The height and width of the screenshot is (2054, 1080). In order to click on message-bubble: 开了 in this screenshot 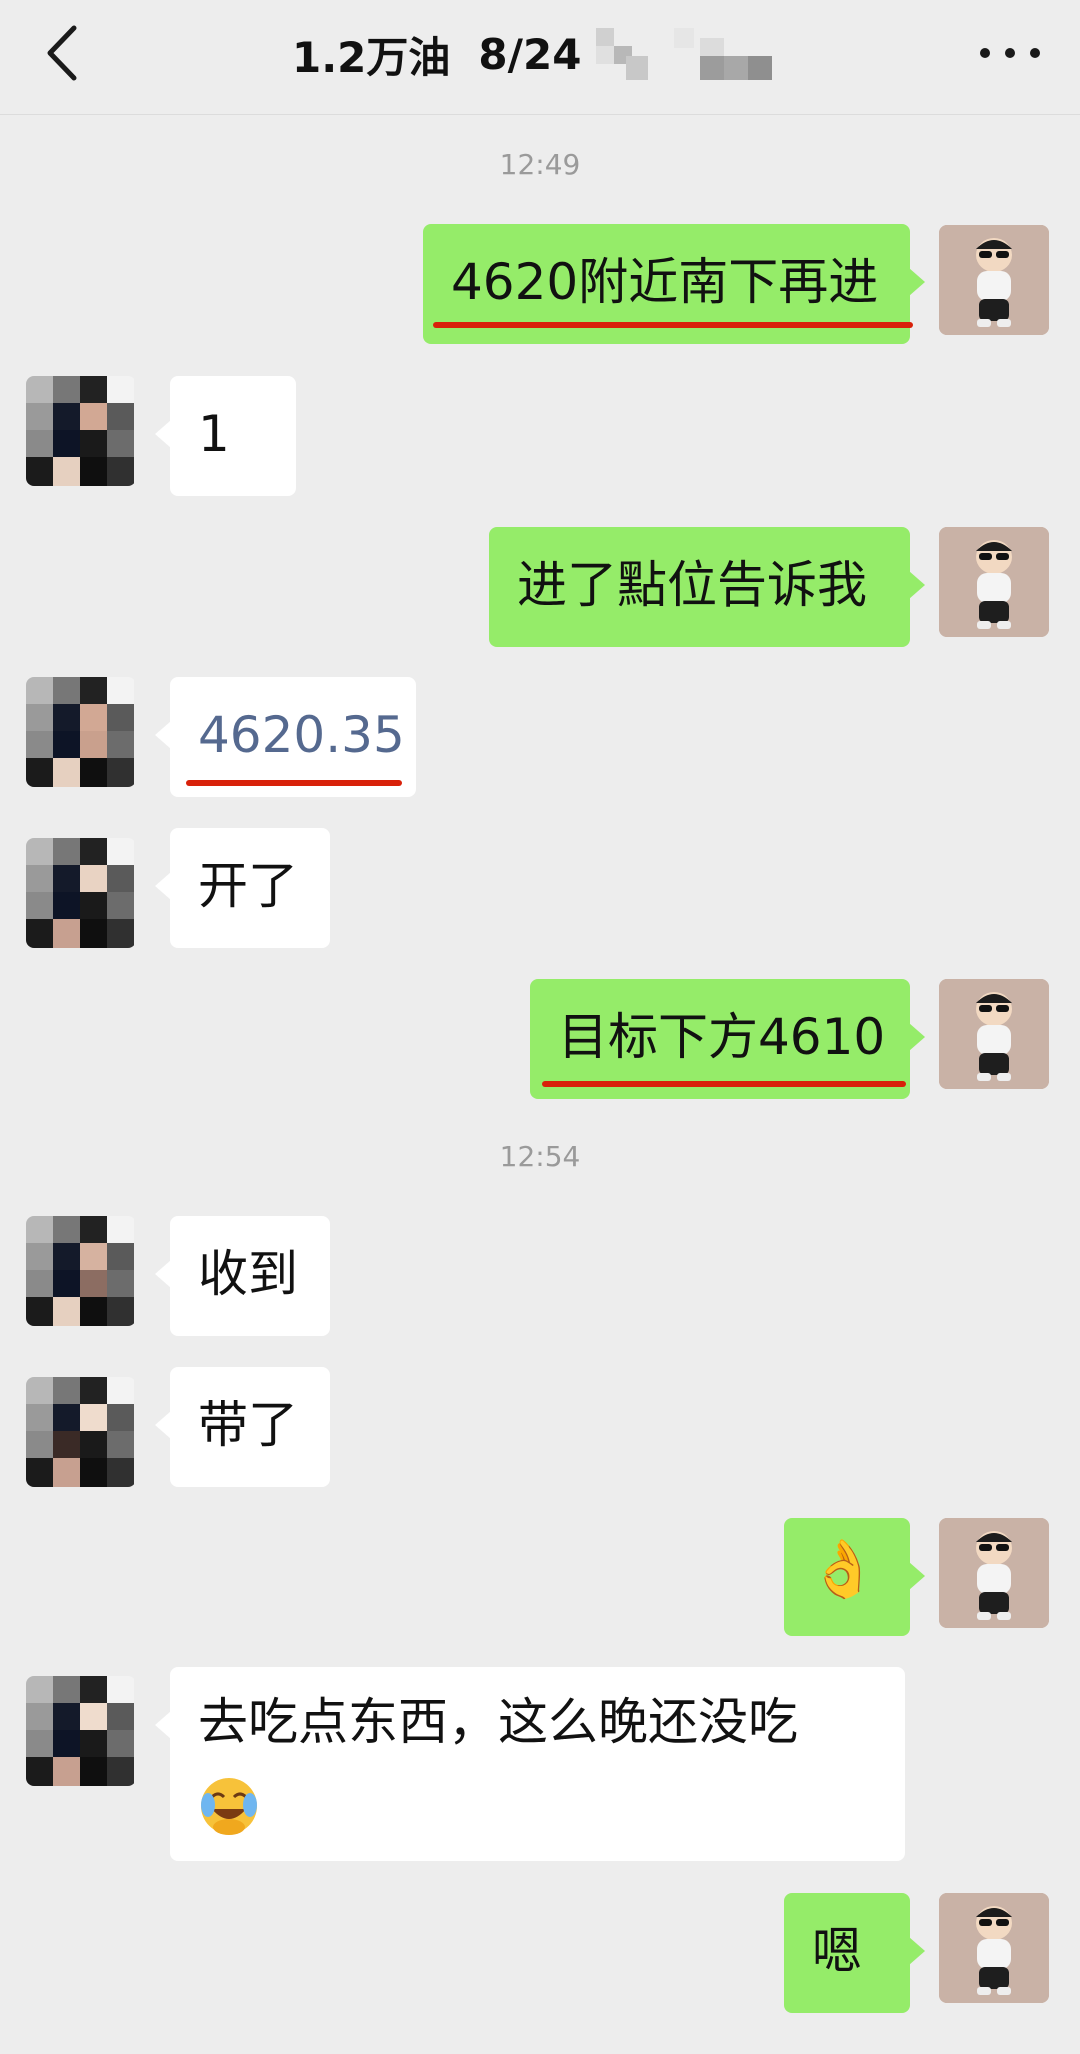, I will do `click(242, 888)`.